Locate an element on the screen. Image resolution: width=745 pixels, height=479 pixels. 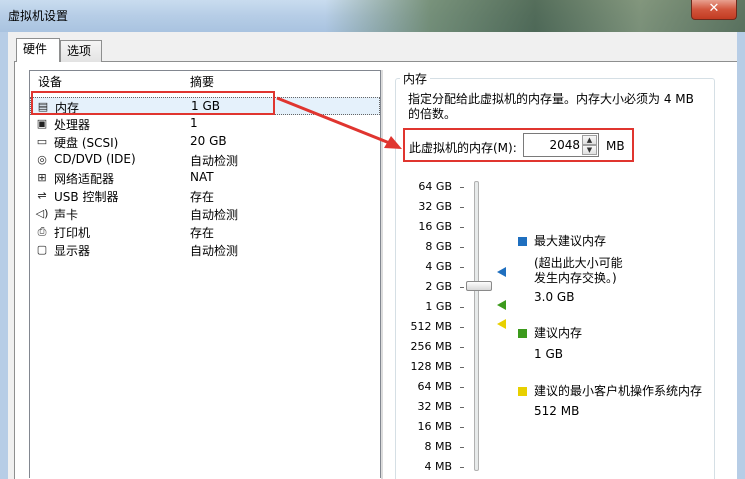
device-row-monitor: ▢ 显示器 自动检测 is located at coordinates (205, 250).